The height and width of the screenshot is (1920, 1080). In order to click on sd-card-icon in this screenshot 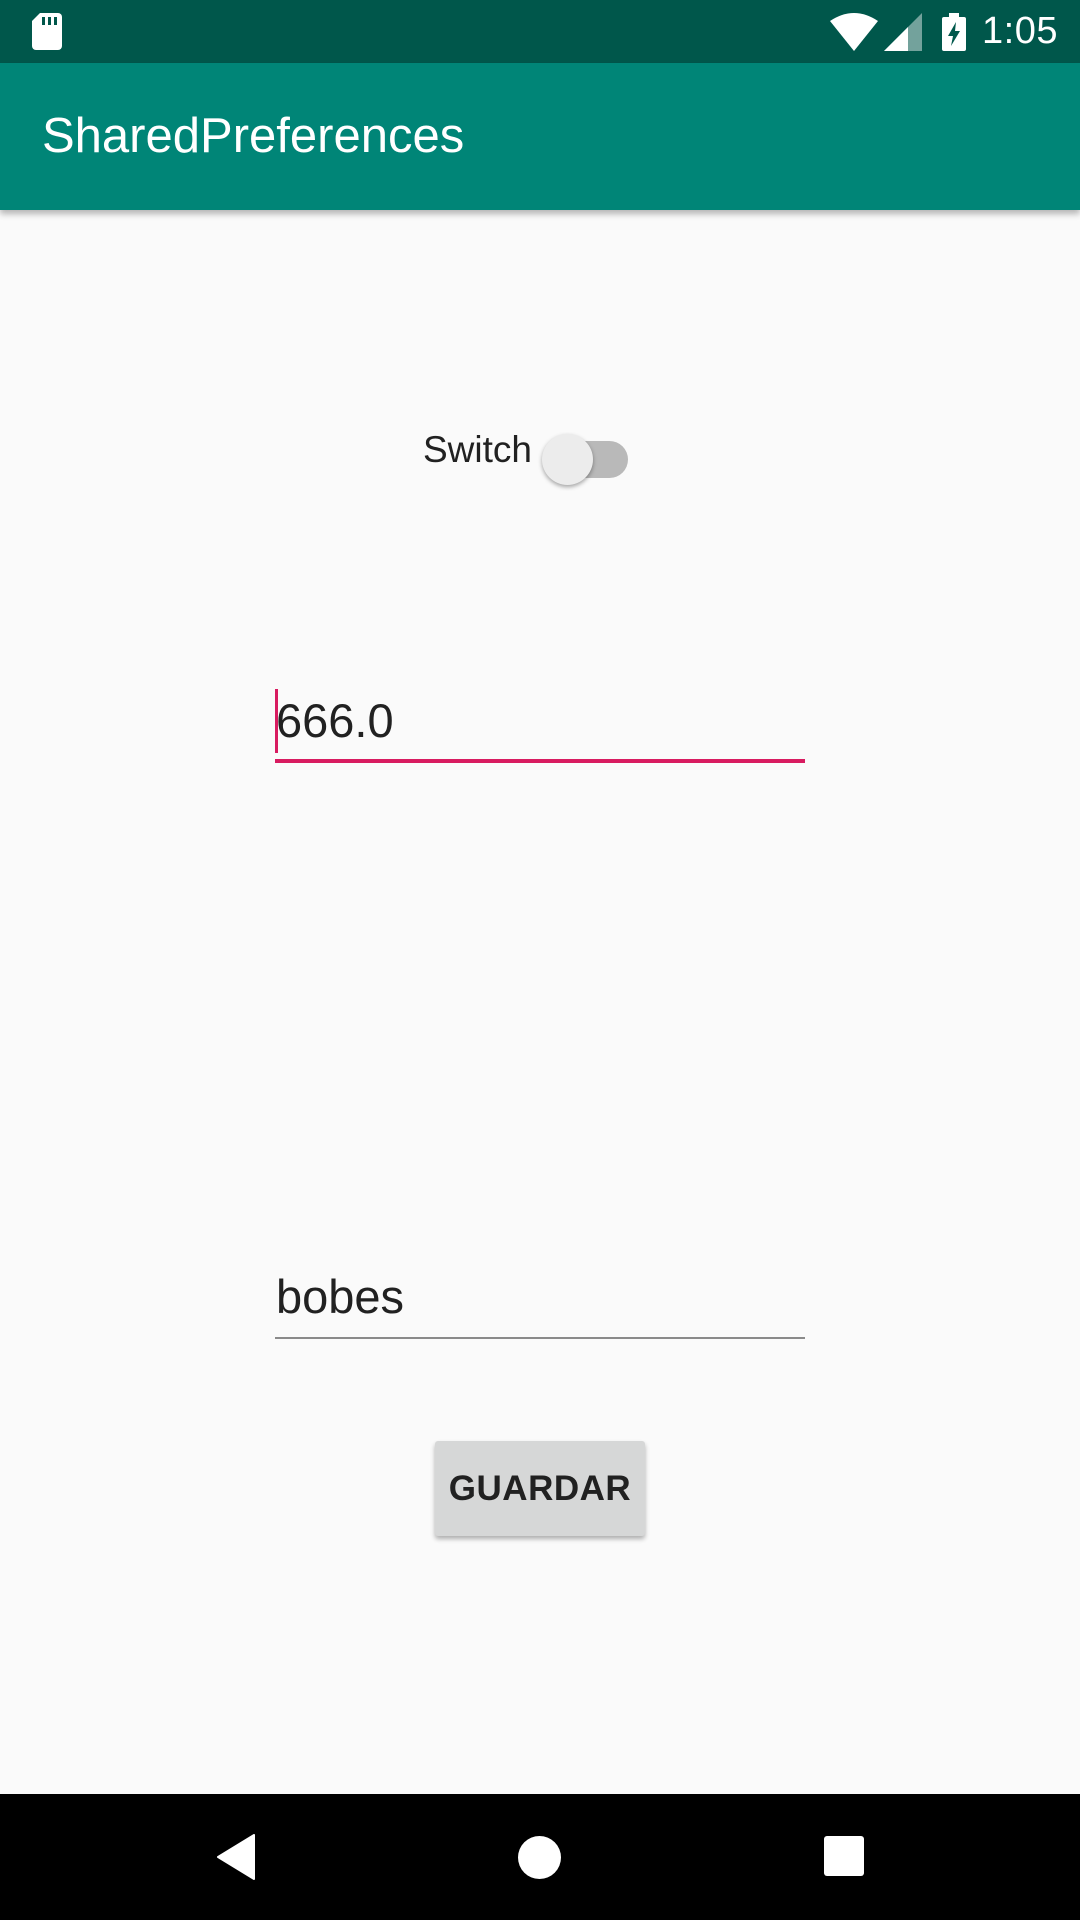, I will do `click(47, 31)`.